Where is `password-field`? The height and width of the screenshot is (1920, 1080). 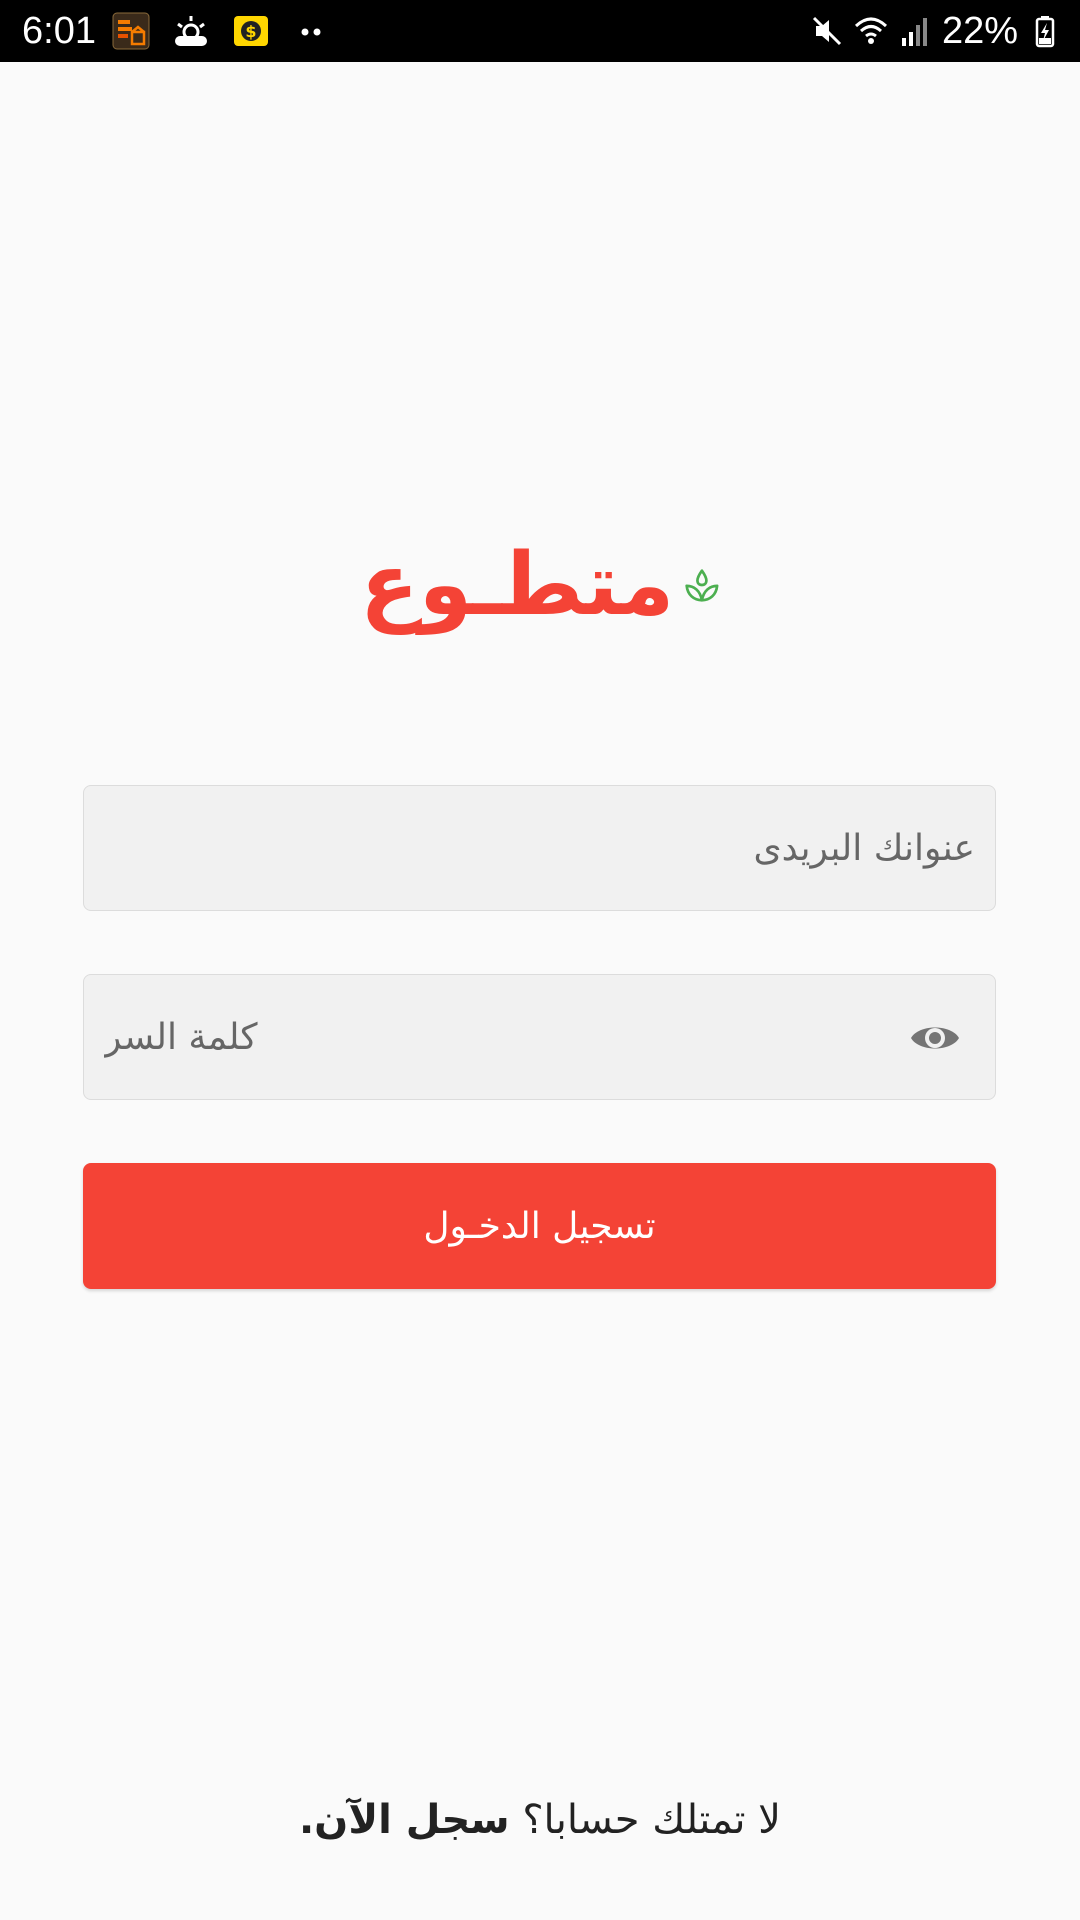
password-field is located at coordinates (484, 1037).